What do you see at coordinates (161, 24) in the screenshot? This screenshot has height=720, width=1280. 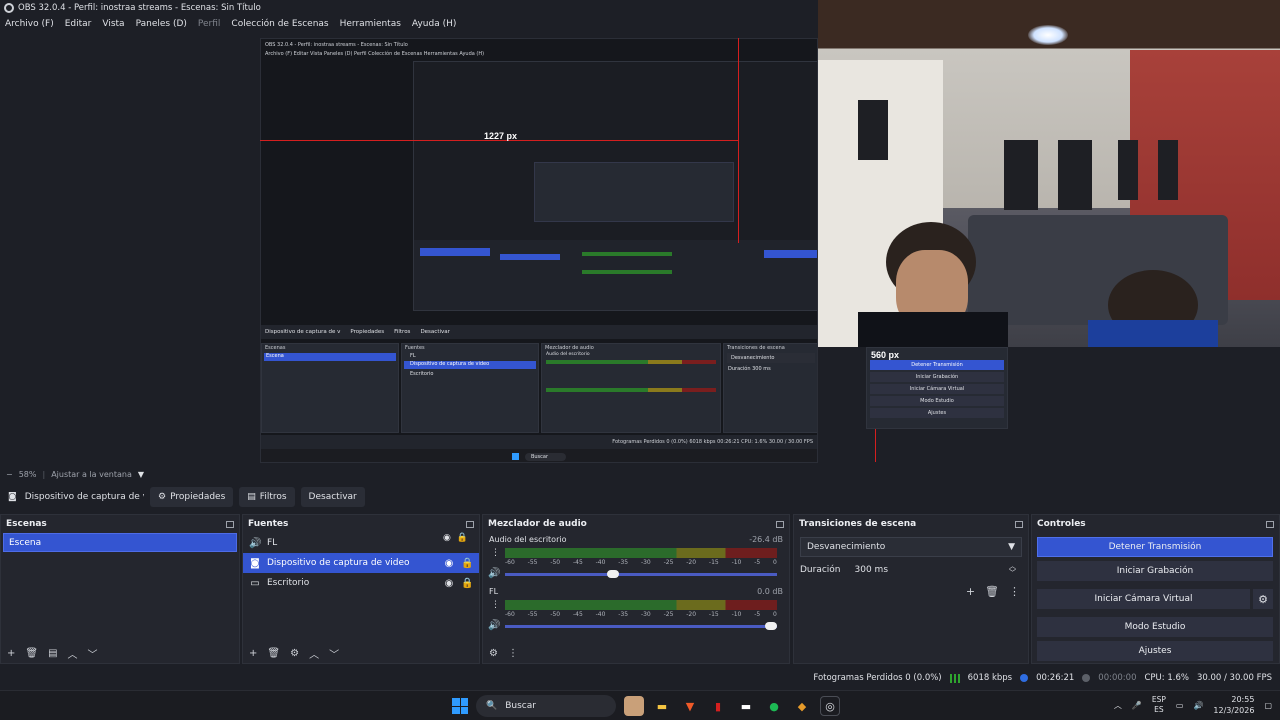 I see `menu-paneles: Paneles (D)` at bounding box center [161, 24].